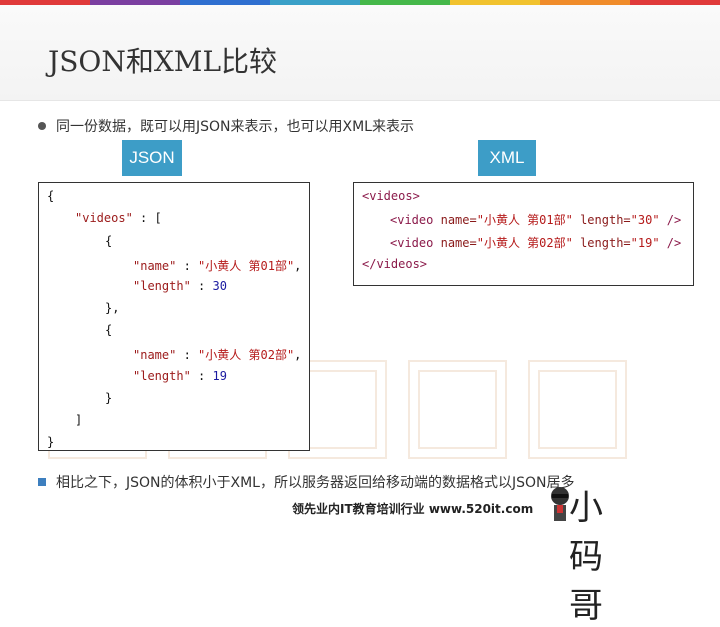 This screenshot has width=720, height=627. Describe the element at coordinates (79, 420) in the screenshot. I see `code-line: ]` at that location.